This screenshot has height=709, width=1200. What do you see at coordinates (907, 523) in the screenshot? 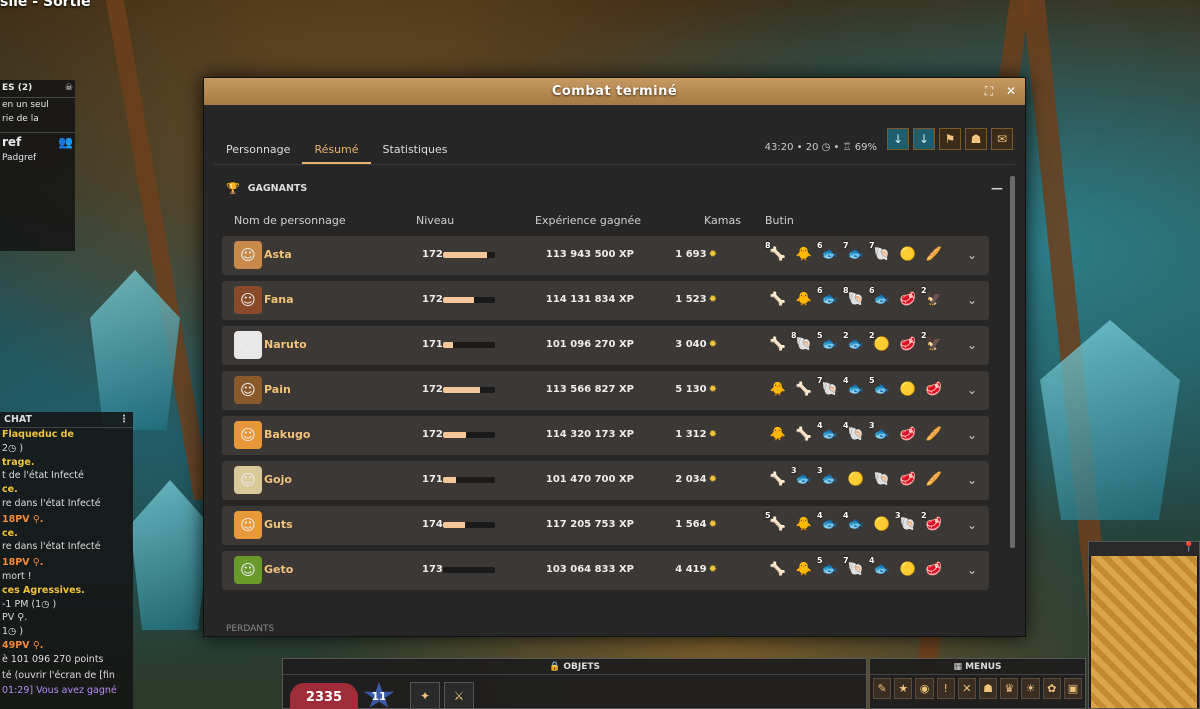
I see `loot-item: 3 🐚` at bounding box center [907, 523].